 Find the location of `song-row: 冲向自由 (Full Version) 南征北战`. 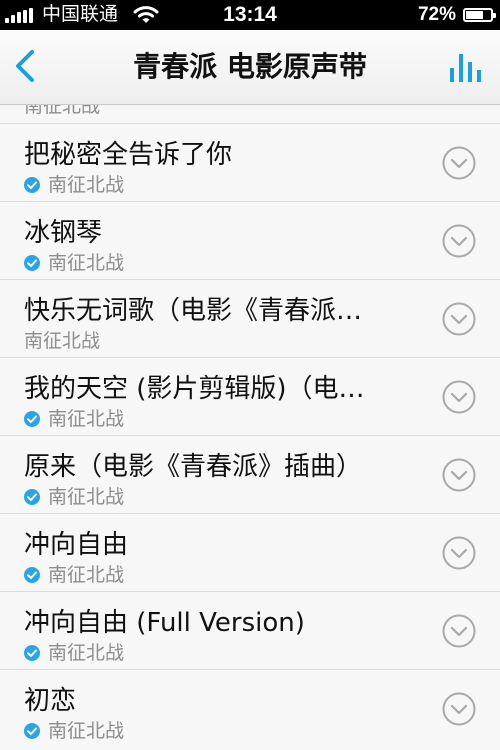

song-row: 冲向自由 (Full Version) 南征北战 is located at coordinates (250, 630).